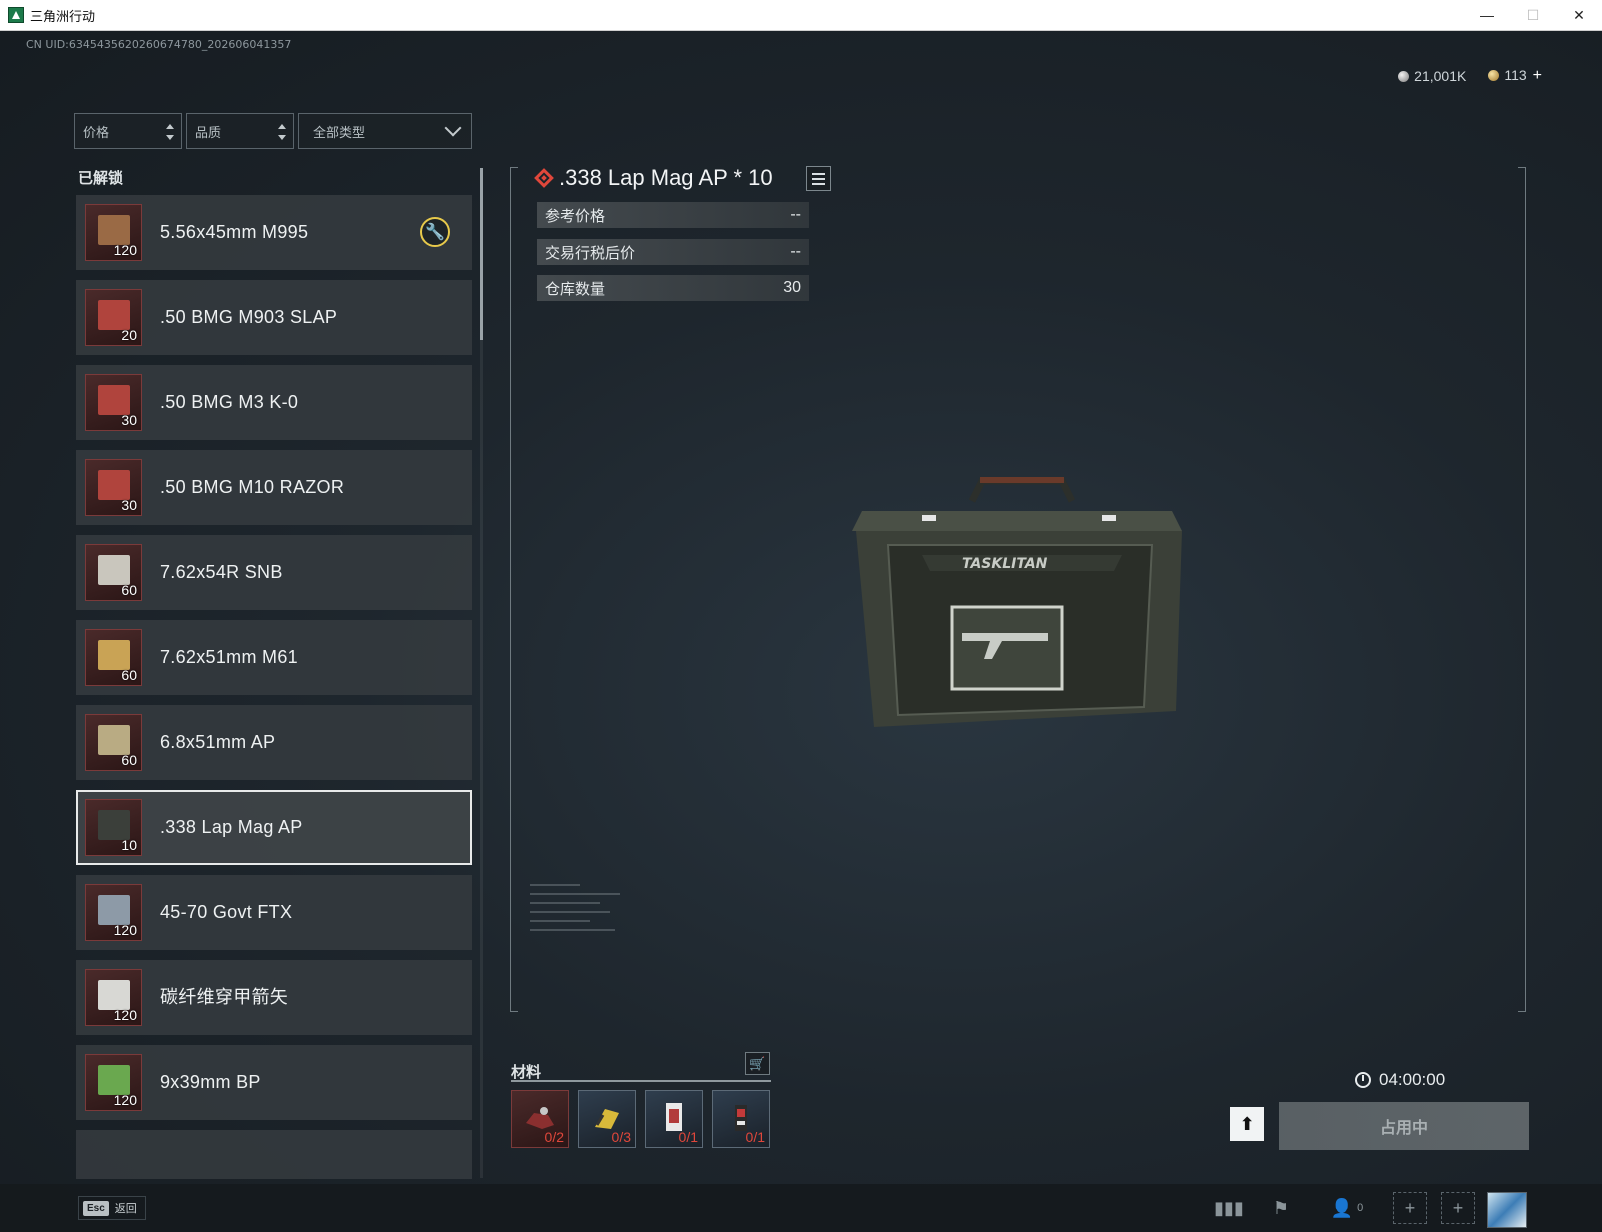 The height and width of the screenshot is (1232, 1602). What do you see at coordinates (673, 252) in the screenshot?
I see `stat-after-tax-price: 交易行税后价 --` at bounding box center [673, 252].